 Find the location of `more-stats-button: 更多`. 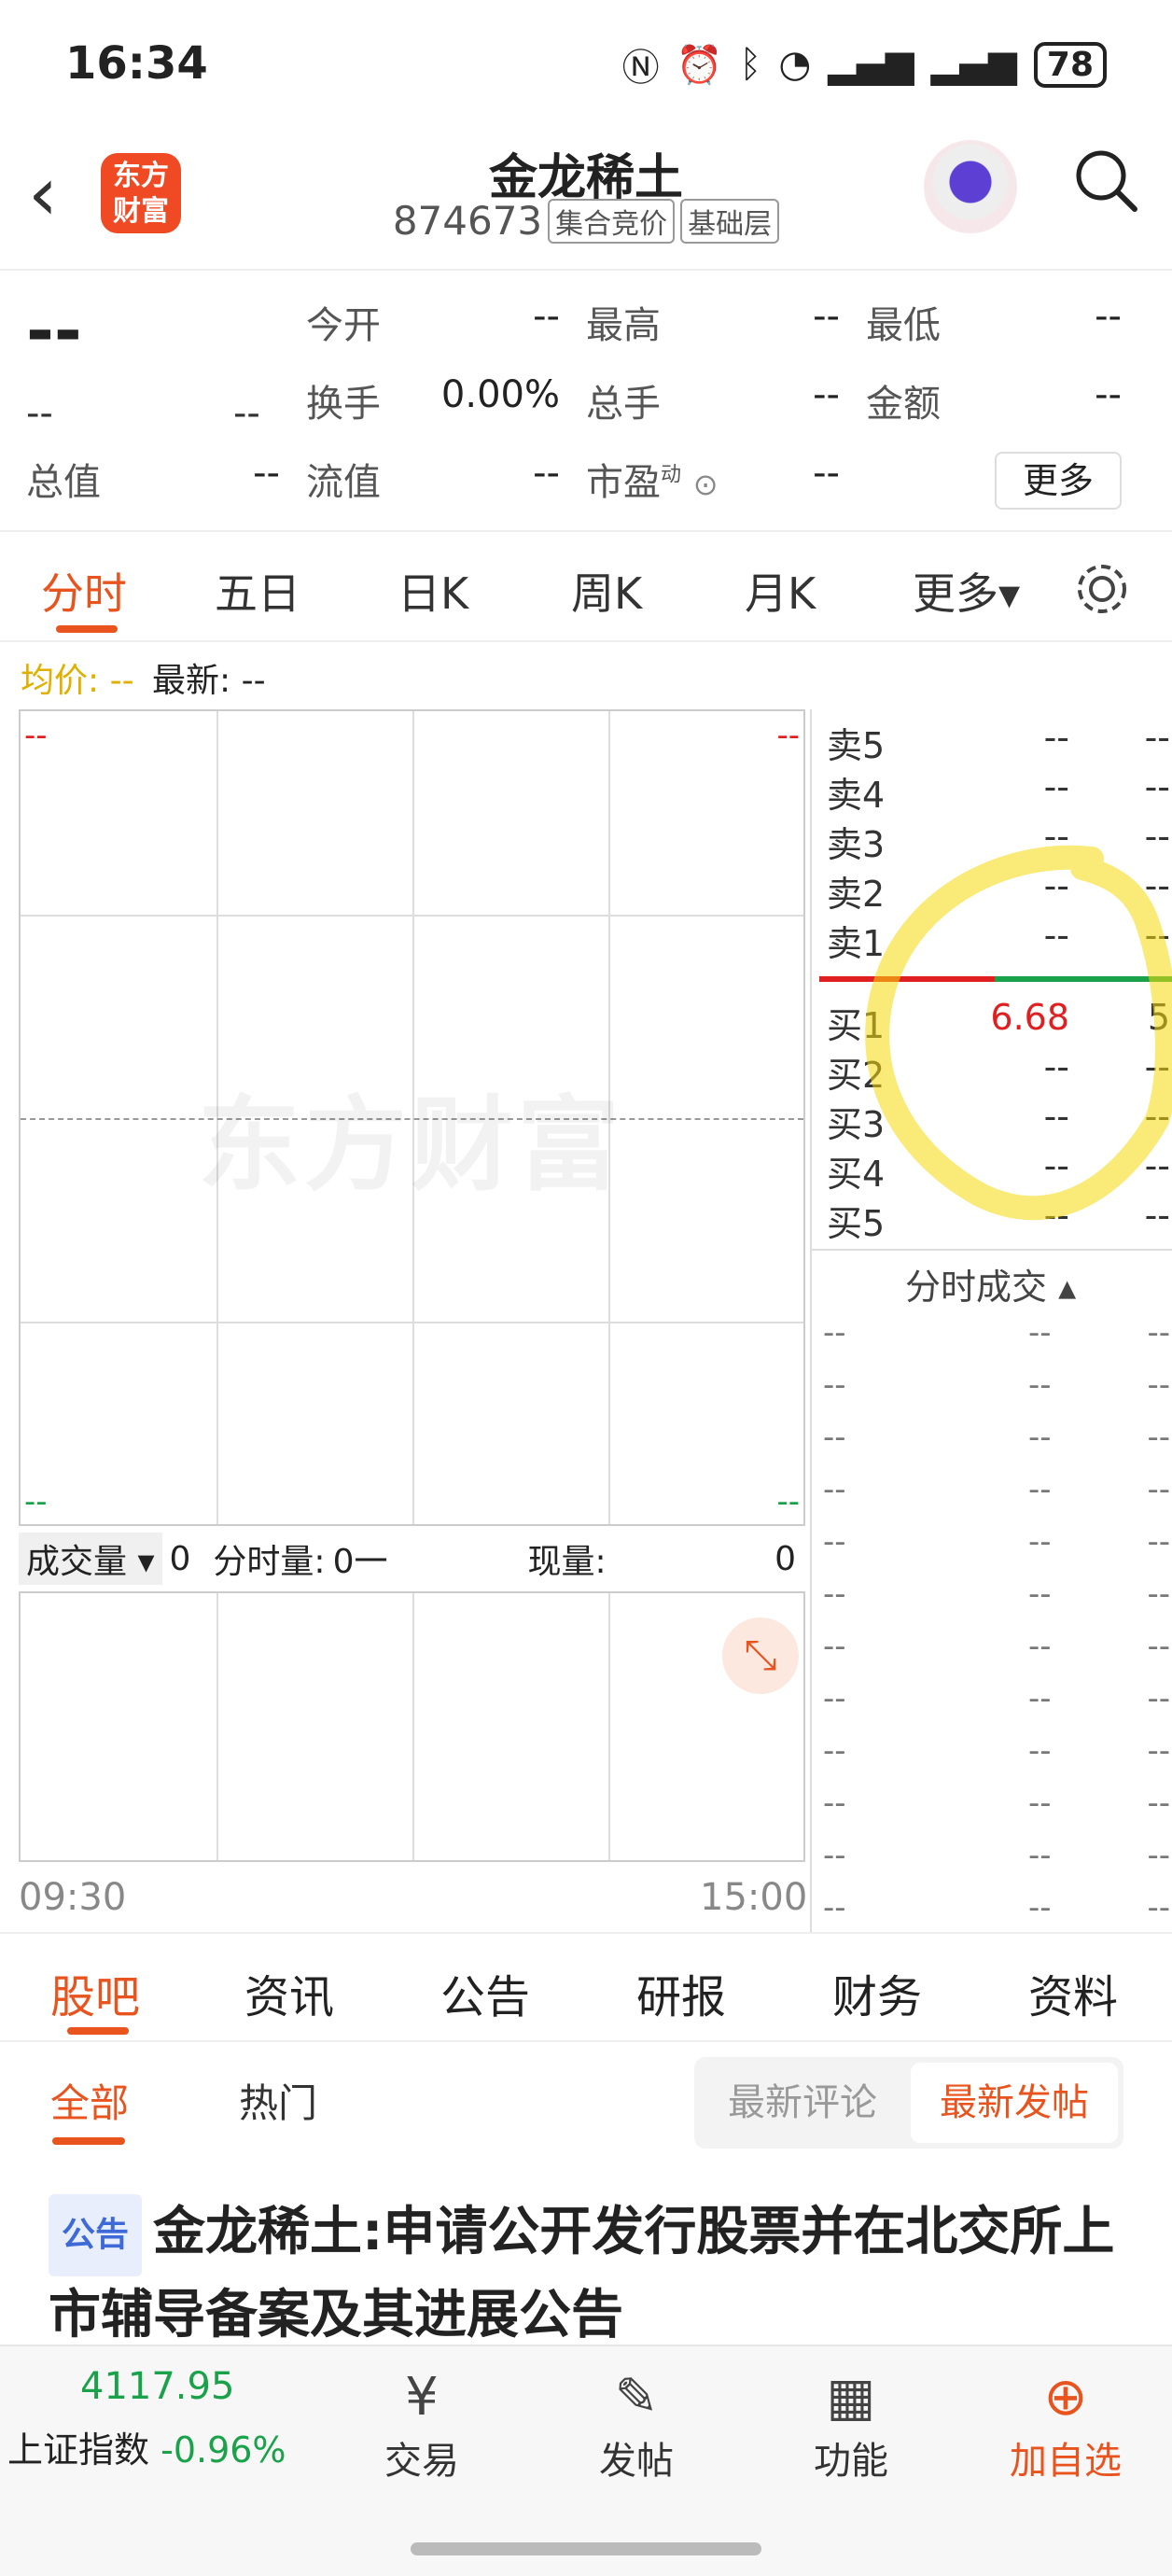

more-stats-button: 更多 is located at coordinates (1058, 481).